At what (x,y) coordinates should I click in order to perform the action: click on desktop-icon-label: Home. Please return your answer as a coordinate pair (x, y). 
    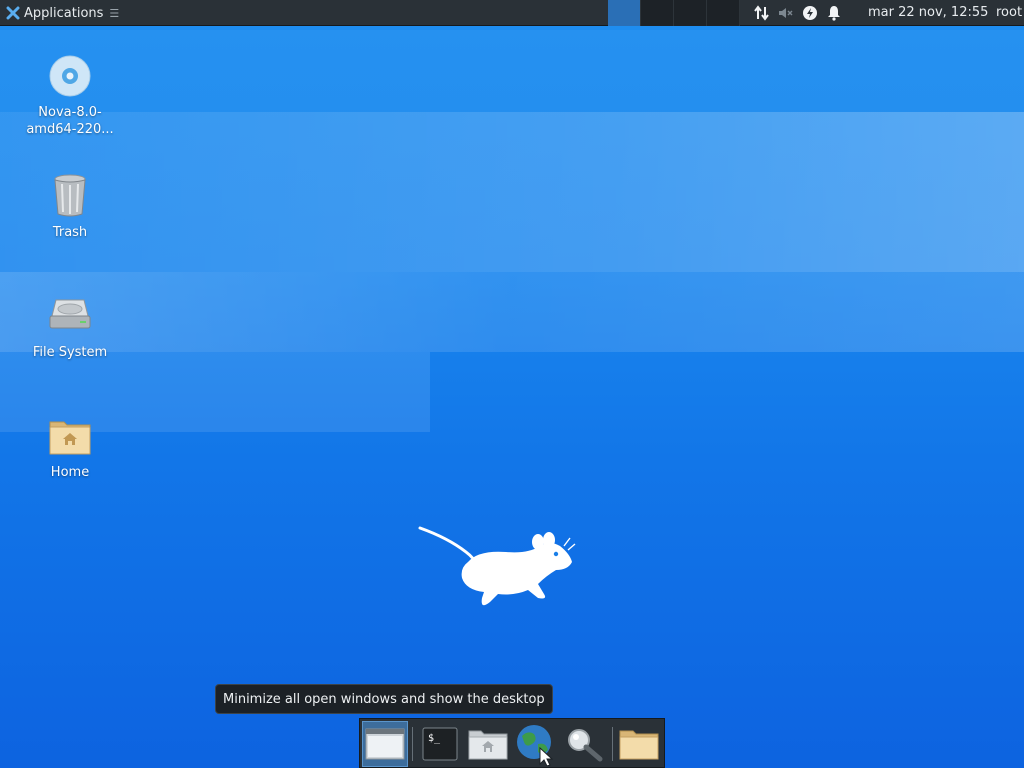
    Looking at the image, I should click on (70, 472).